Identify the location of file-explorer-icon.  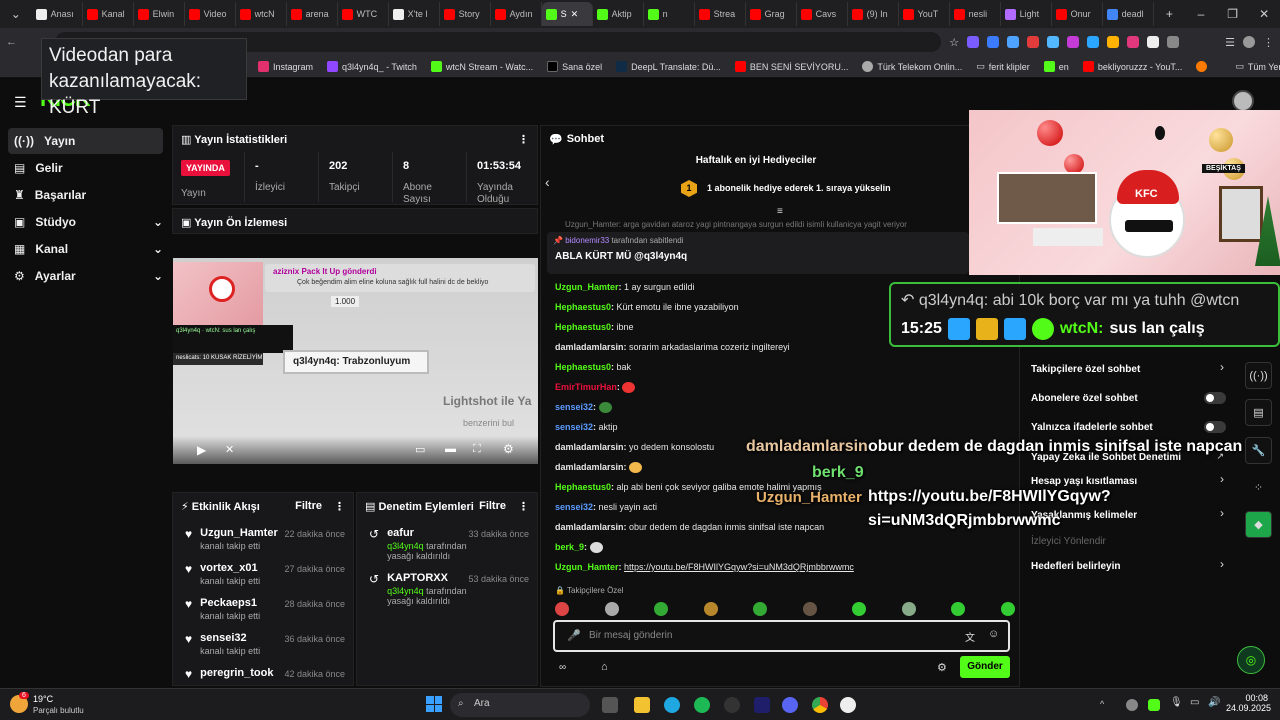
(642, 705).